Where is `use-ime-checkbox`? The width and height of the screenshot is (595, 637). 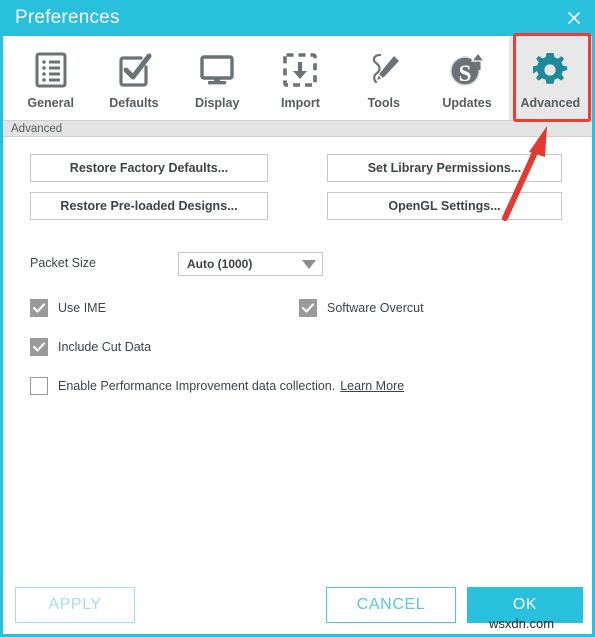 use-ime-checkbox is located at coordinates (39, 308).